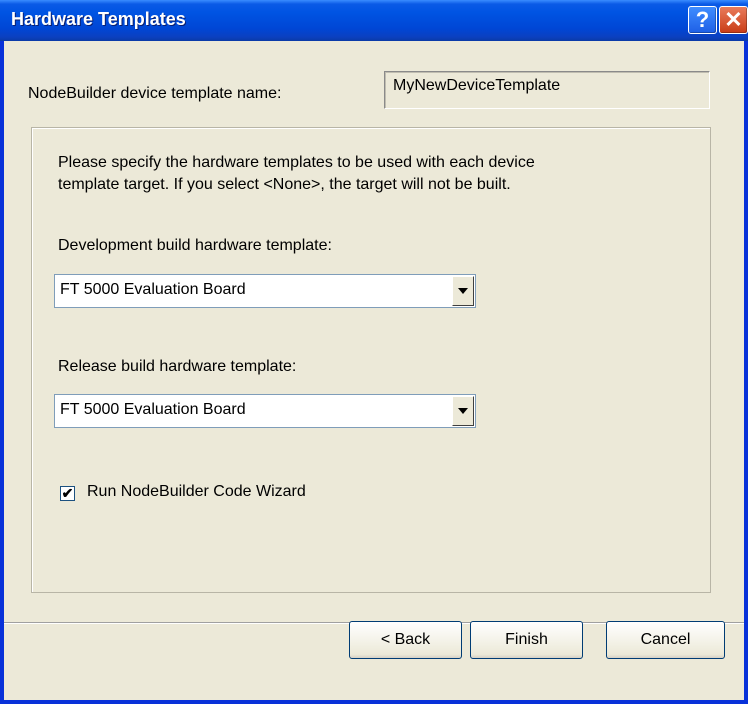 The width and height of the screenshot is (748, 704). I want to click on dev-template-dropdown-button, so click(463, 291).